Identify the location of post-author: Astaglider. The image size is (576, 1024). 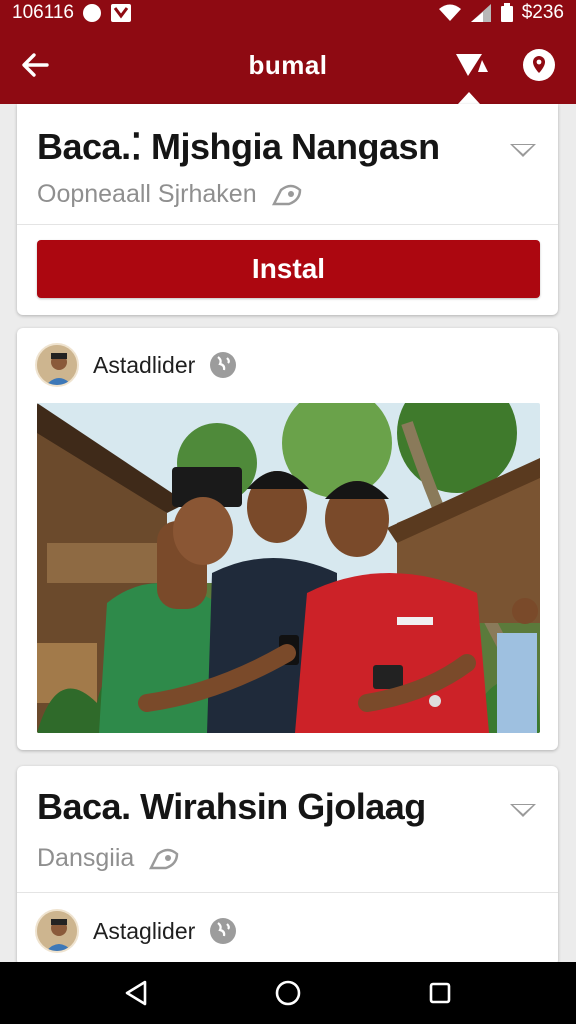
(136, 931).